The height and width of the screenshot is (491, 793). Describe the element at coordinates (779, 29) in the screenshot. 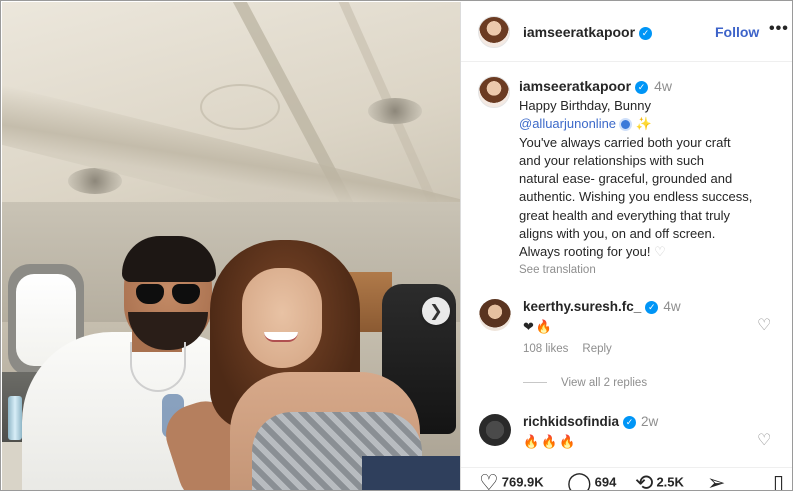

I see `more-options-icon: •••` at that location.